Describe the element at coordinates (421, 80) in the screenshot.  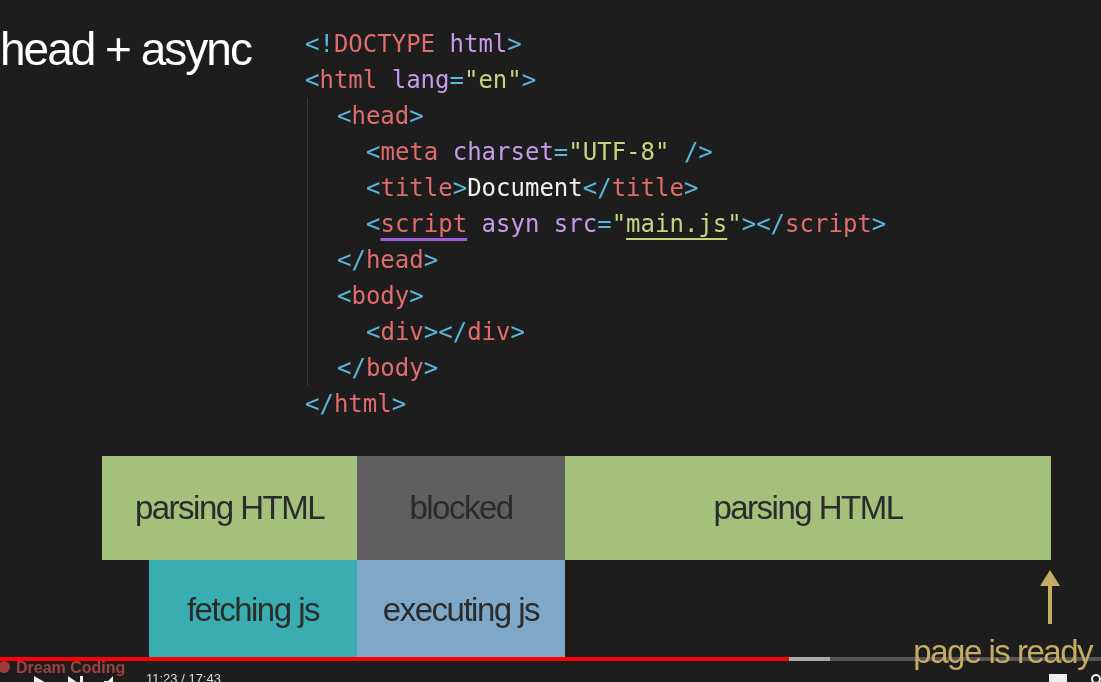
I see `code-line: <html lang="en">` at that location.